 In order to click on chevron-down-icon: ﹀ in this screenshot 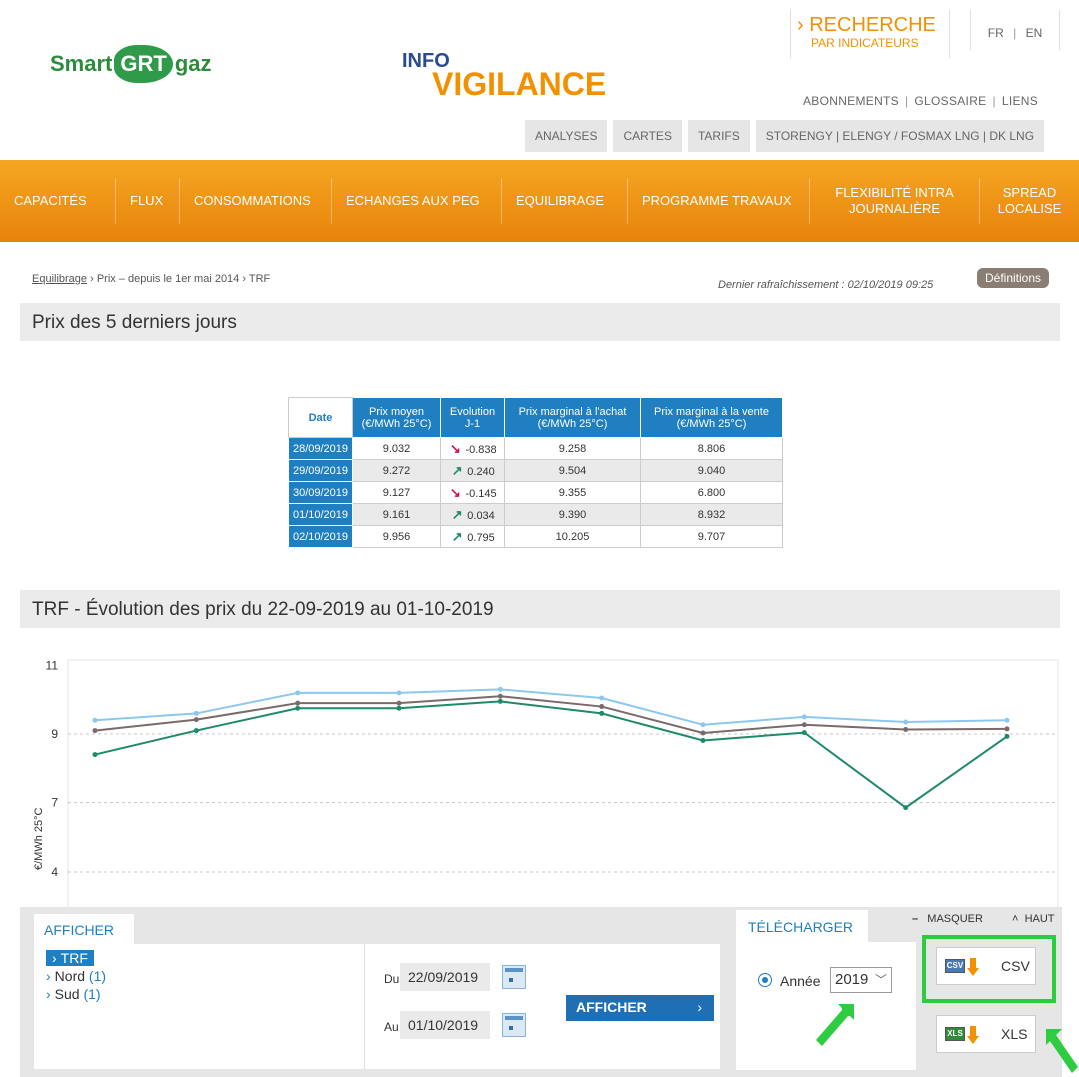, I will do `click(880, 980)`.